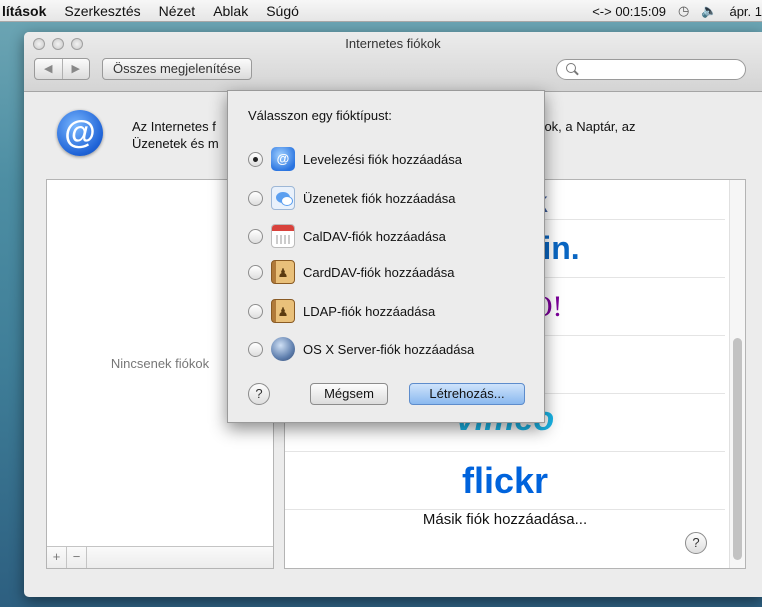 The height and width of the screenshot is (607, 762). I want to click on back-button: ◀, so click(48, 69).